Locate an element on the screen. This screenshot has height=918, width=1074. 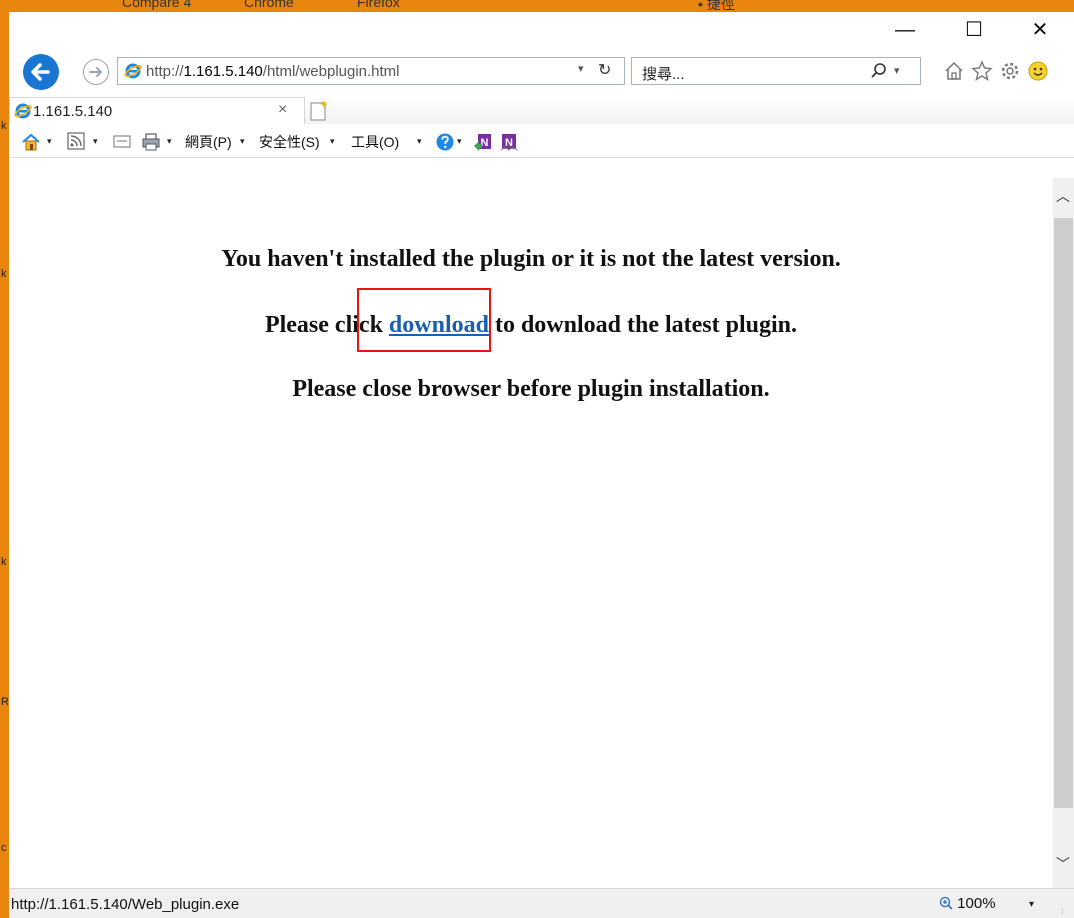
desktop-label-chrome: Chrome is located at coordinates (269, 5).